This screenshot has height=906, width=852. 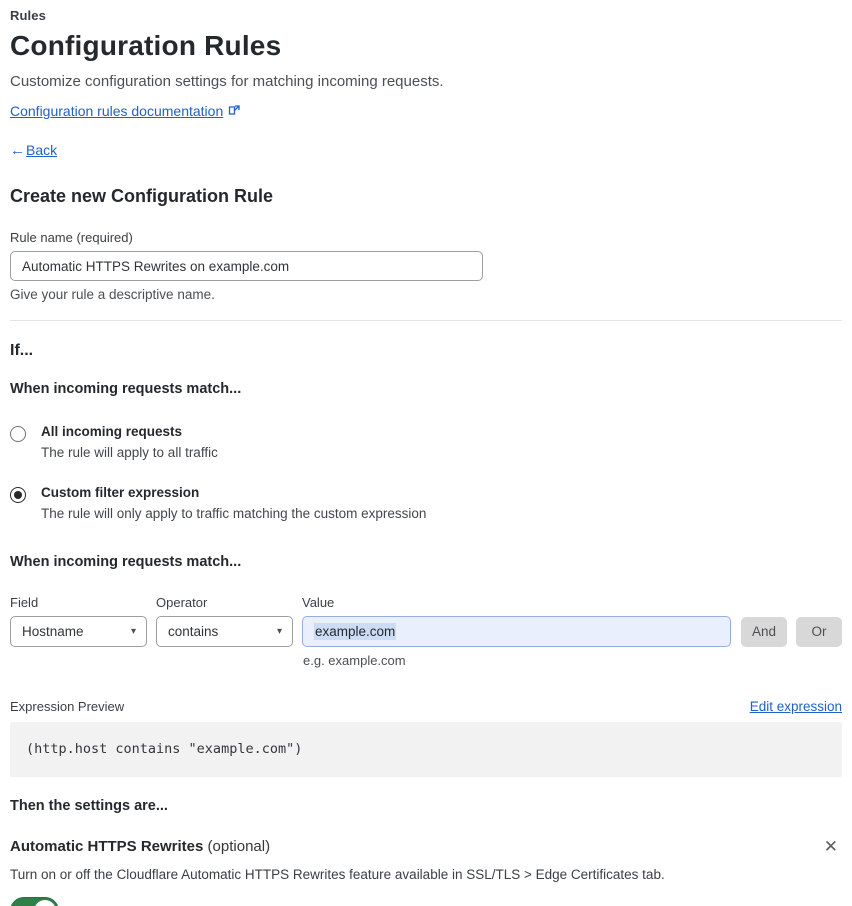 I want to click on https-rewrites-toggle: ✓, so click(x=34, y=901).